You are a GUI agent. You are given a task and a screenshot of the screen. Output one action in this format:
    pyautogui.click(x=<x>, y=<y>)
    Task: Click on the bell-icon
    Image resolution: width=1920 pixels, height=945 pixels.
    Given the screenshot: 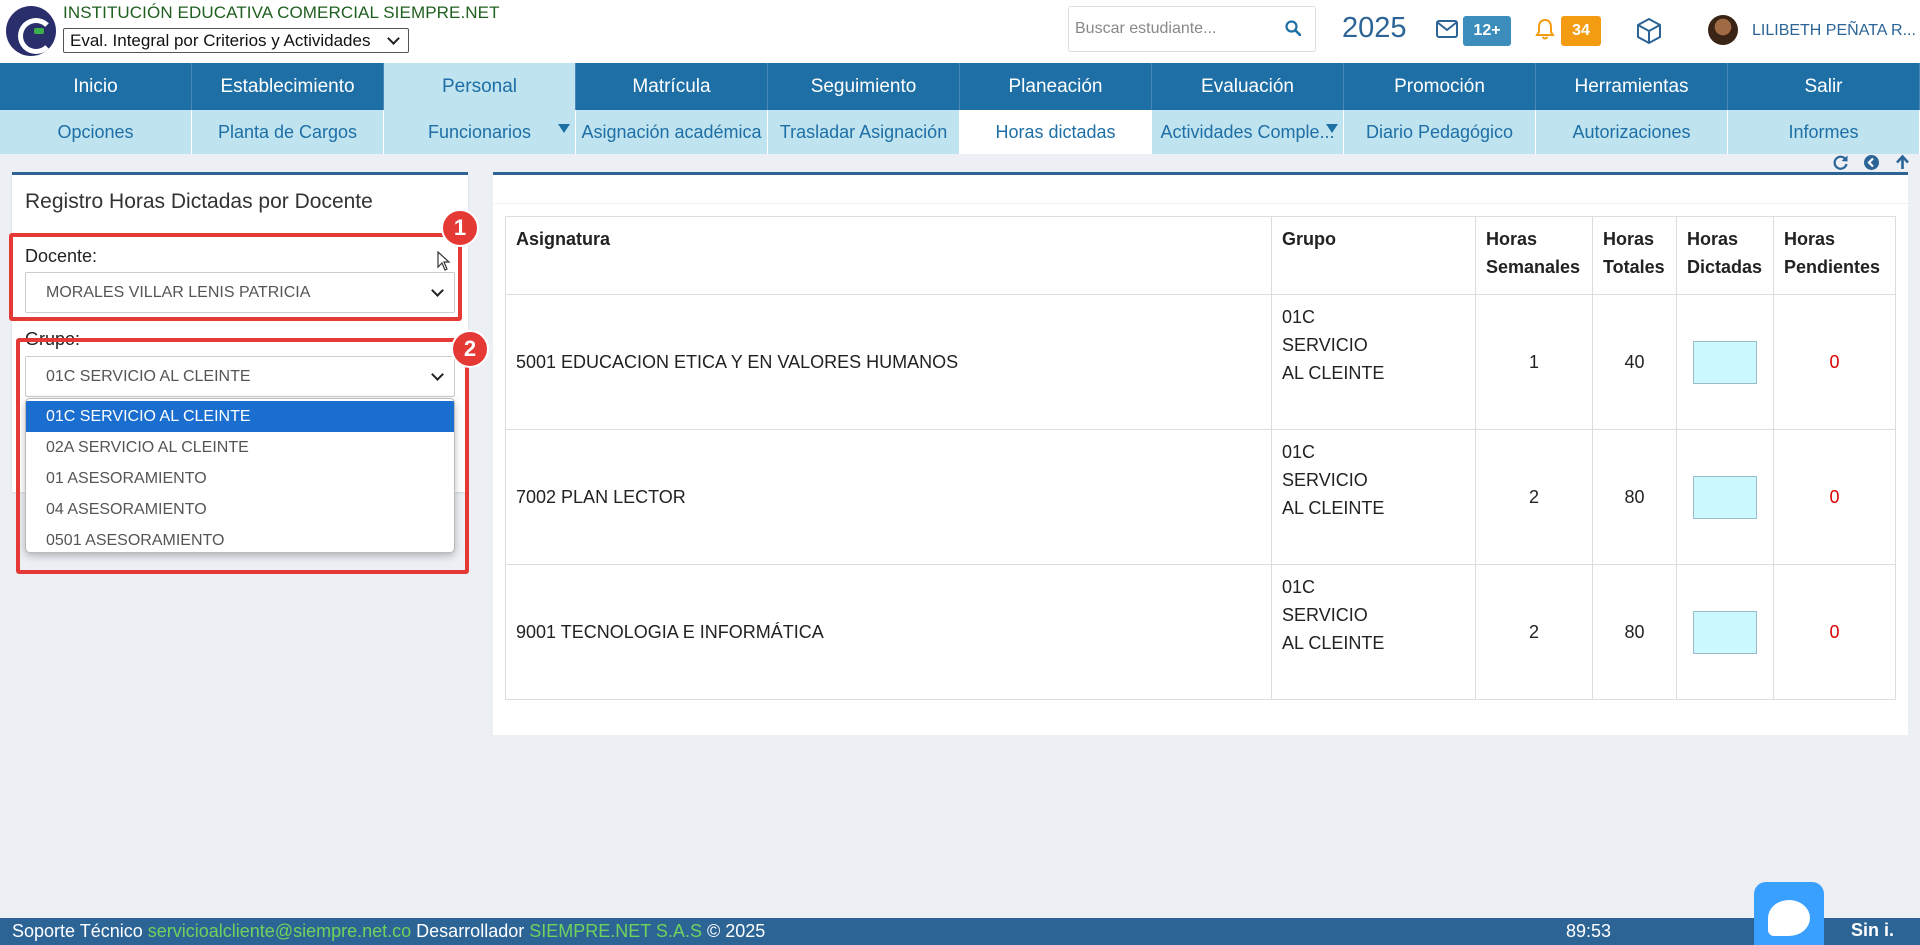 What is the action you would take?
    pyautogui.click(x=1545, y=29)
    